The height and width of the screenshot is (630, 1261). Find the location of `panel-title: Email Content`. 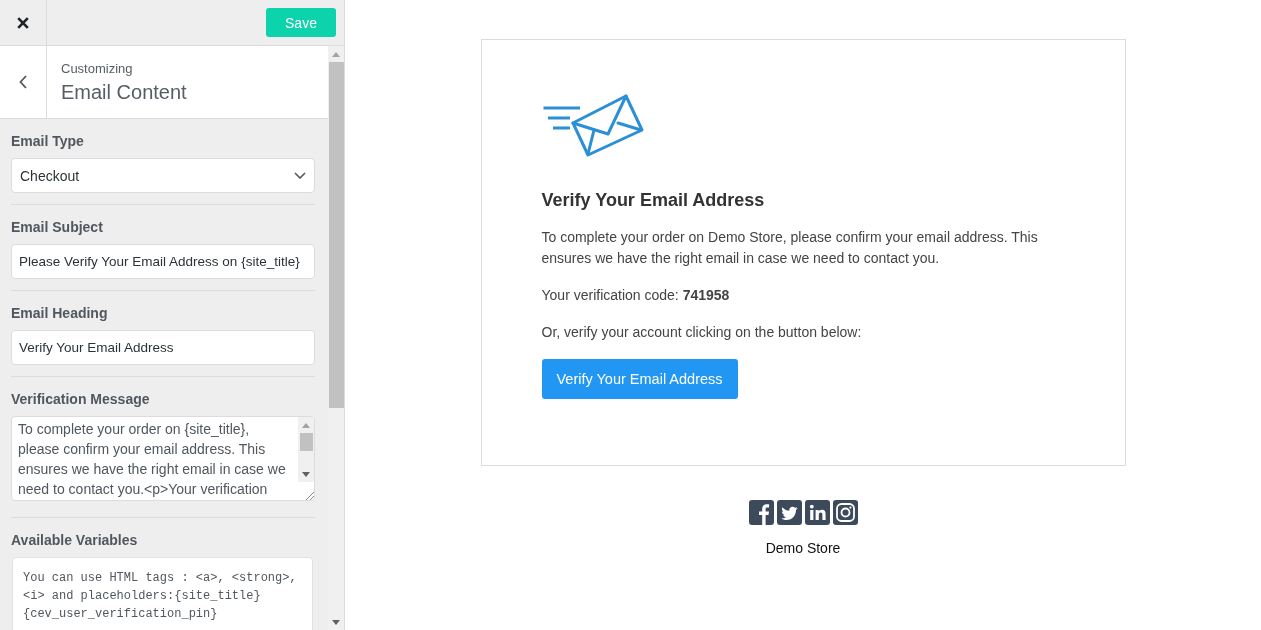

panel-title: Email Content is located at coordinates (124, 92).